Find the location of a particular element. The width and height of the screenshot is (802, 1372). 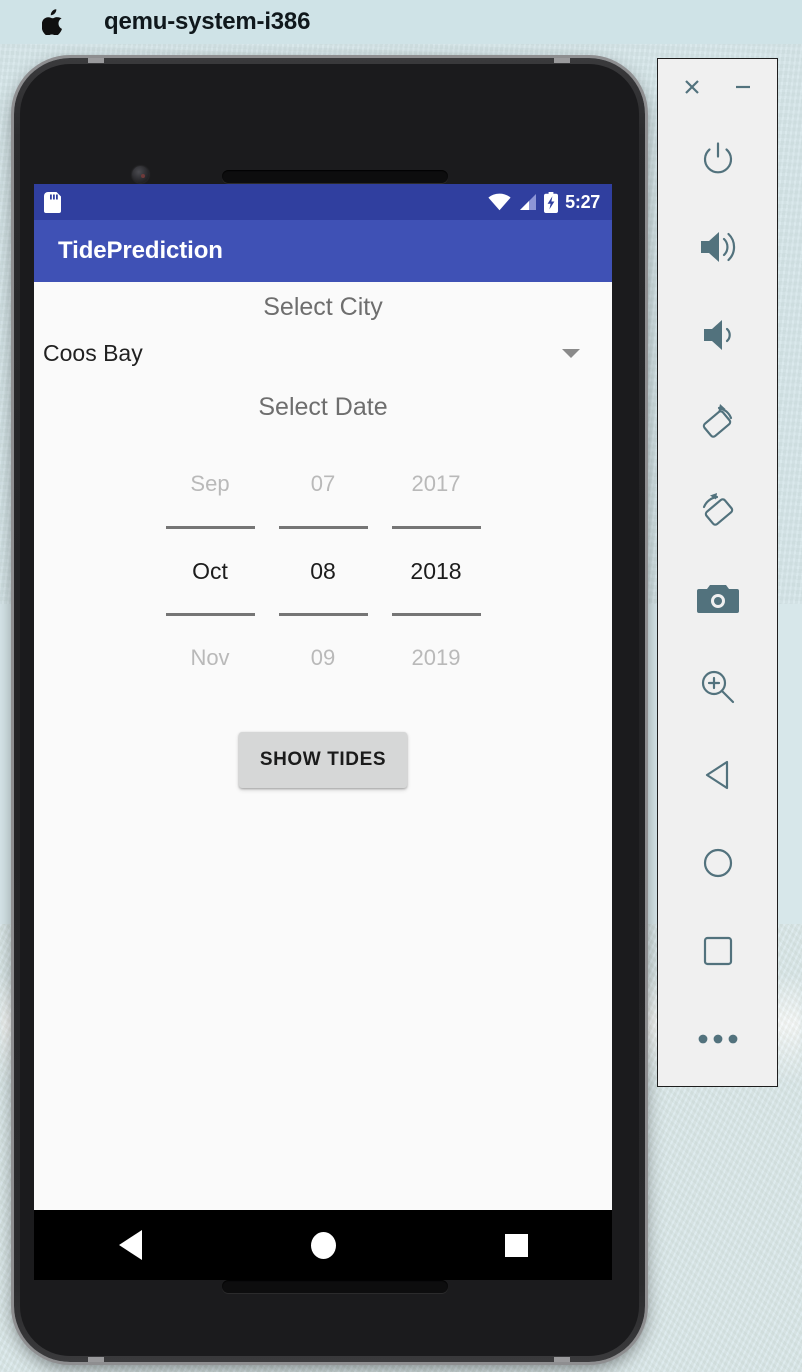

volume-down-icon is located at coordinates (717, 335).